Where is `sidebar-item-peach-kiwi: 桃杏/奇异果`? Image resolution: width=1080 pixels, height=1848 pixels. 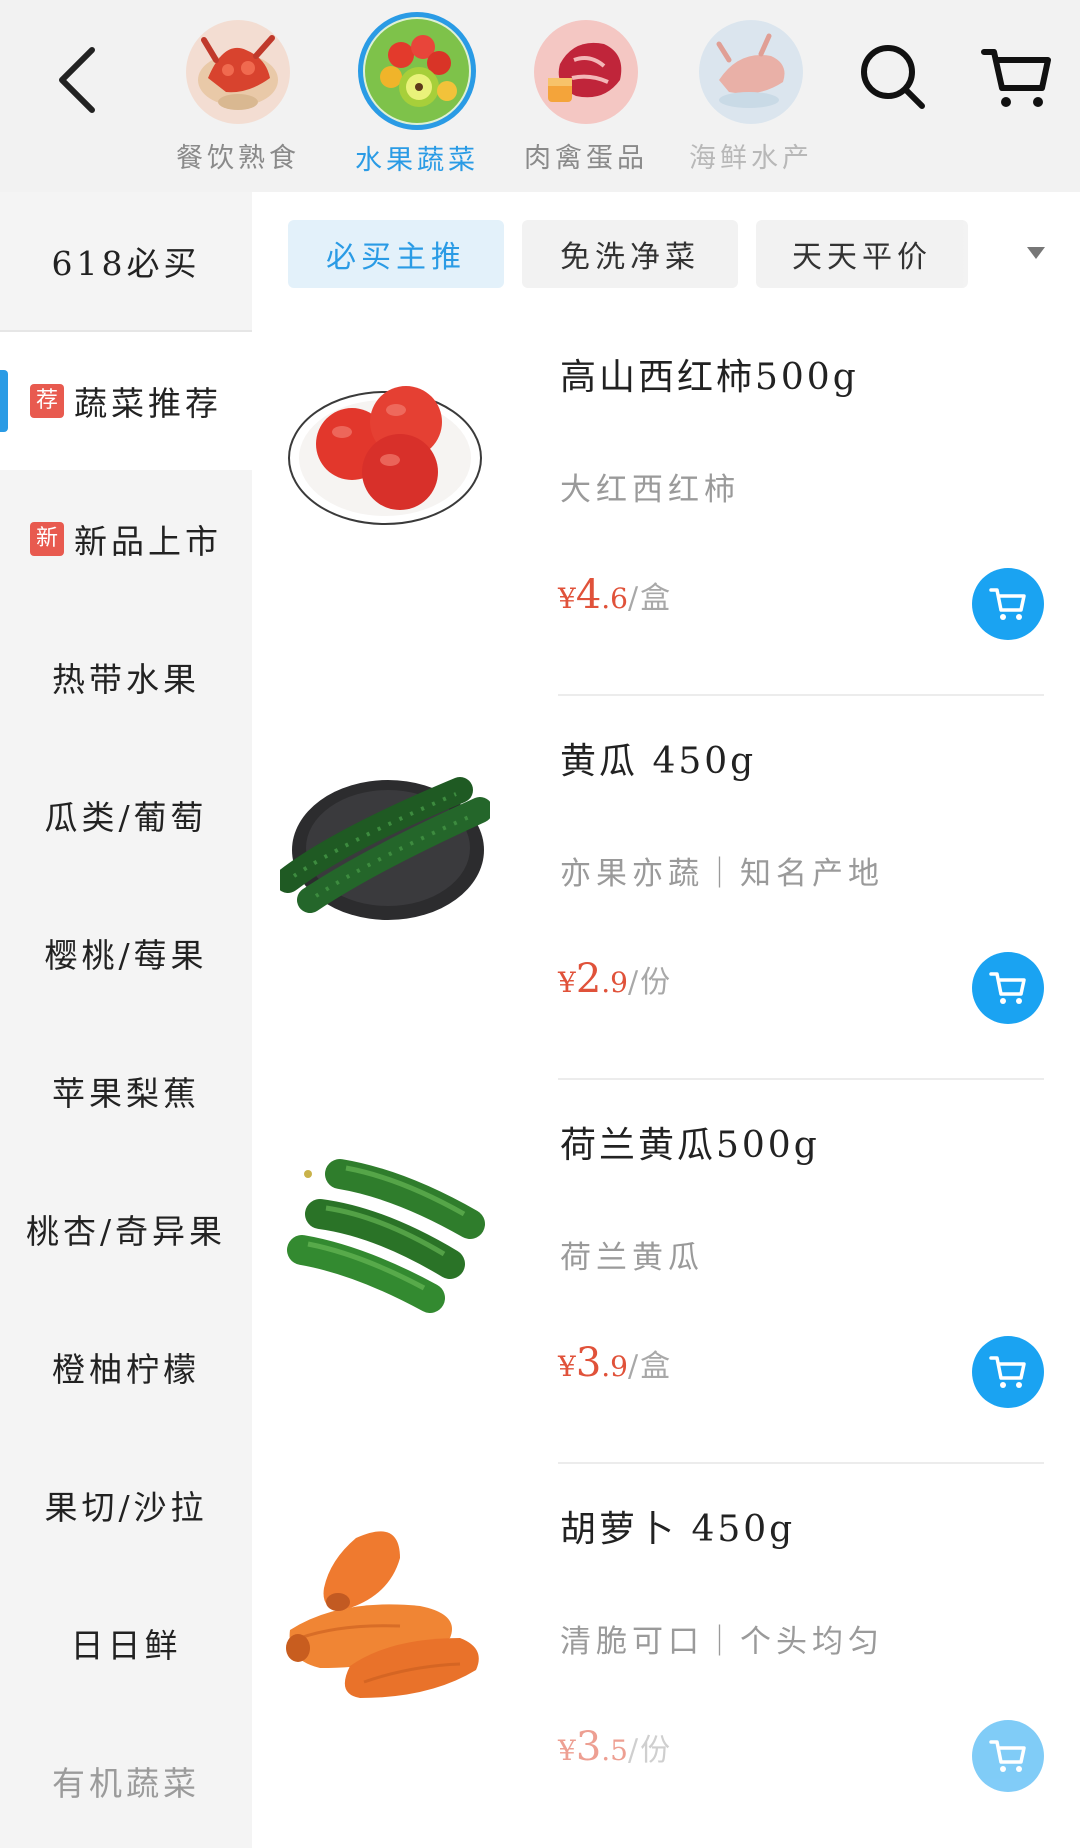 sidebar-item-peach-kiwi: 桃杏/奇异果 is located at coordinates (126, 1229).